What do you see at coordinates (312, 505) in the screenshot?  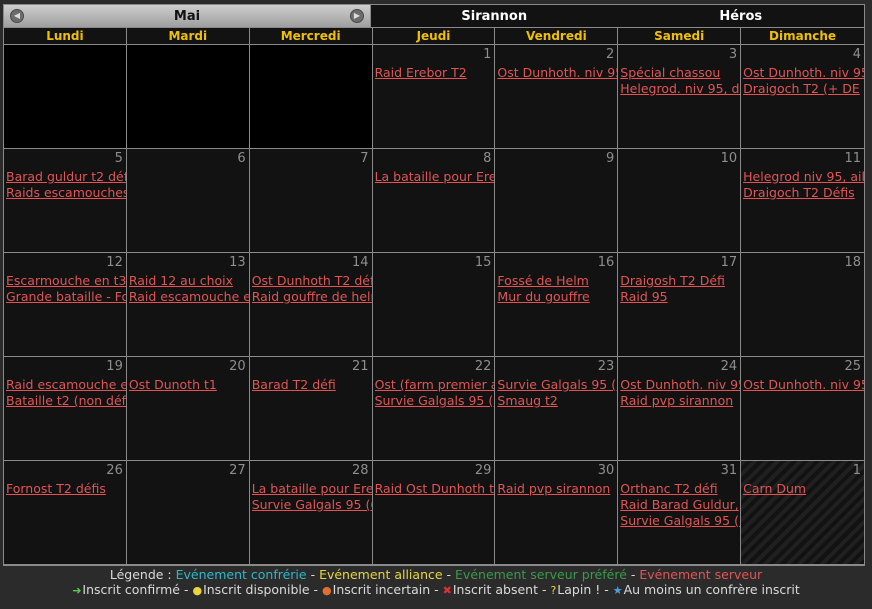 I see `event-link: Survie Galgals 95 (6` at bounding box center [312, 505].